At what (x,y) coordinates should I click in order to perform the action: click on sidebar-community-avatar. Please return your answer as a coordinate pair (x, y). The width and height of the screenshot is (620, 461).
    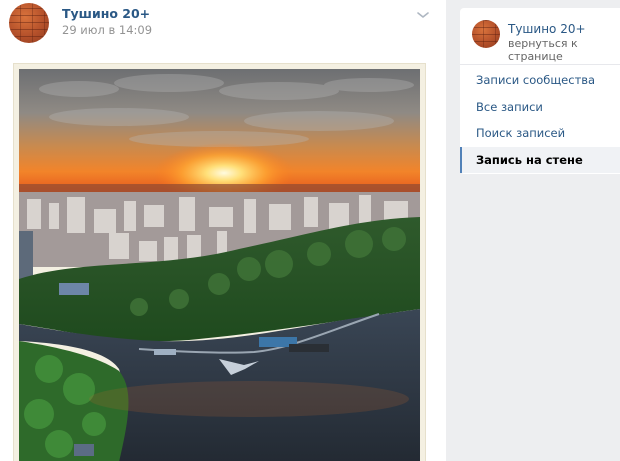
    Looking at the image, I should click on (486, 34).